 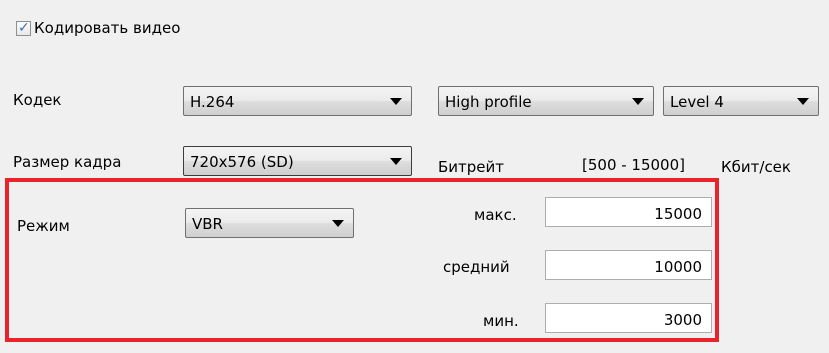 I want to click on bitrate-max-label: макс., so click(x=495, y=215).